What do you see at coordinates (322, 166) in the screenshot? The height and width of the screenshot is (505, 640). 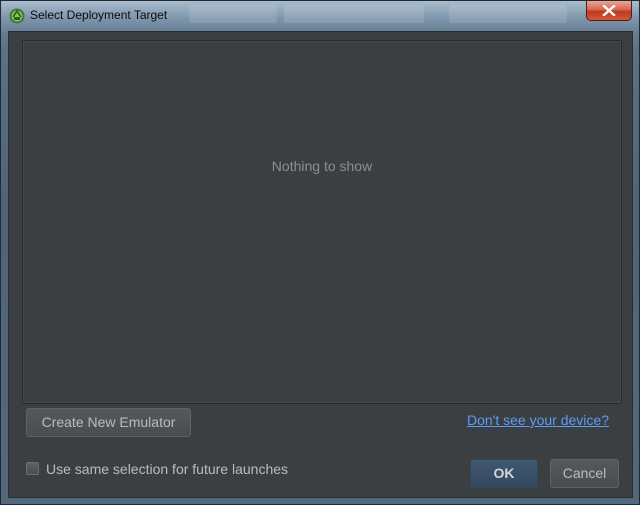 I see `empty-list-message: Nothing to show` at bounding box center [322, 166].